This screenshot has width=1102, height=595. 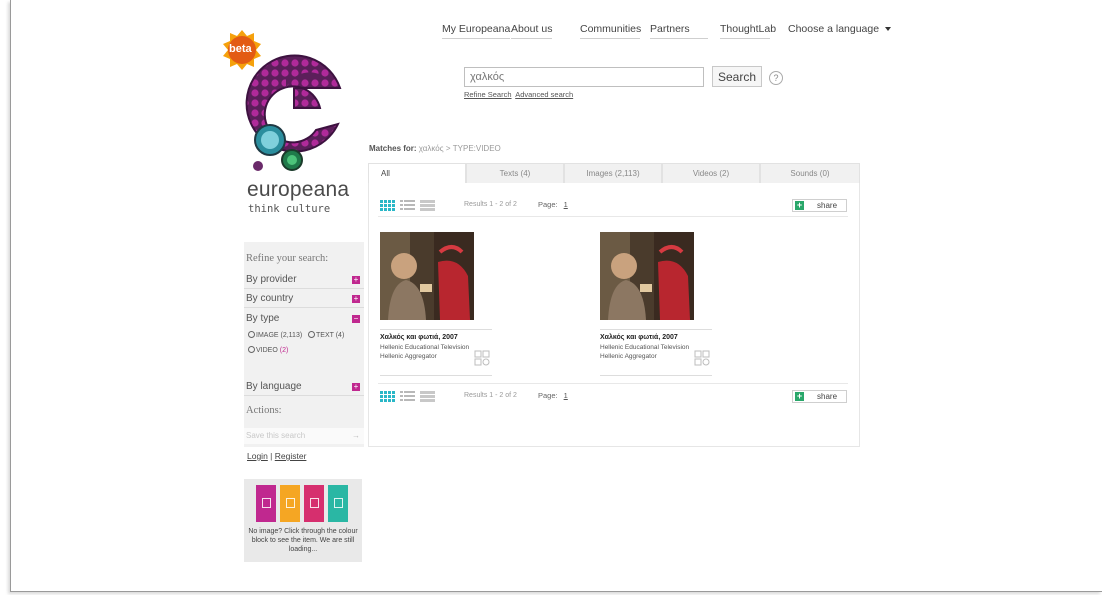 What do you see at coordinates (330, 335) in the screenshot?
I see `type-text-label: TEXT (4)` at bounding box center [330, 335].